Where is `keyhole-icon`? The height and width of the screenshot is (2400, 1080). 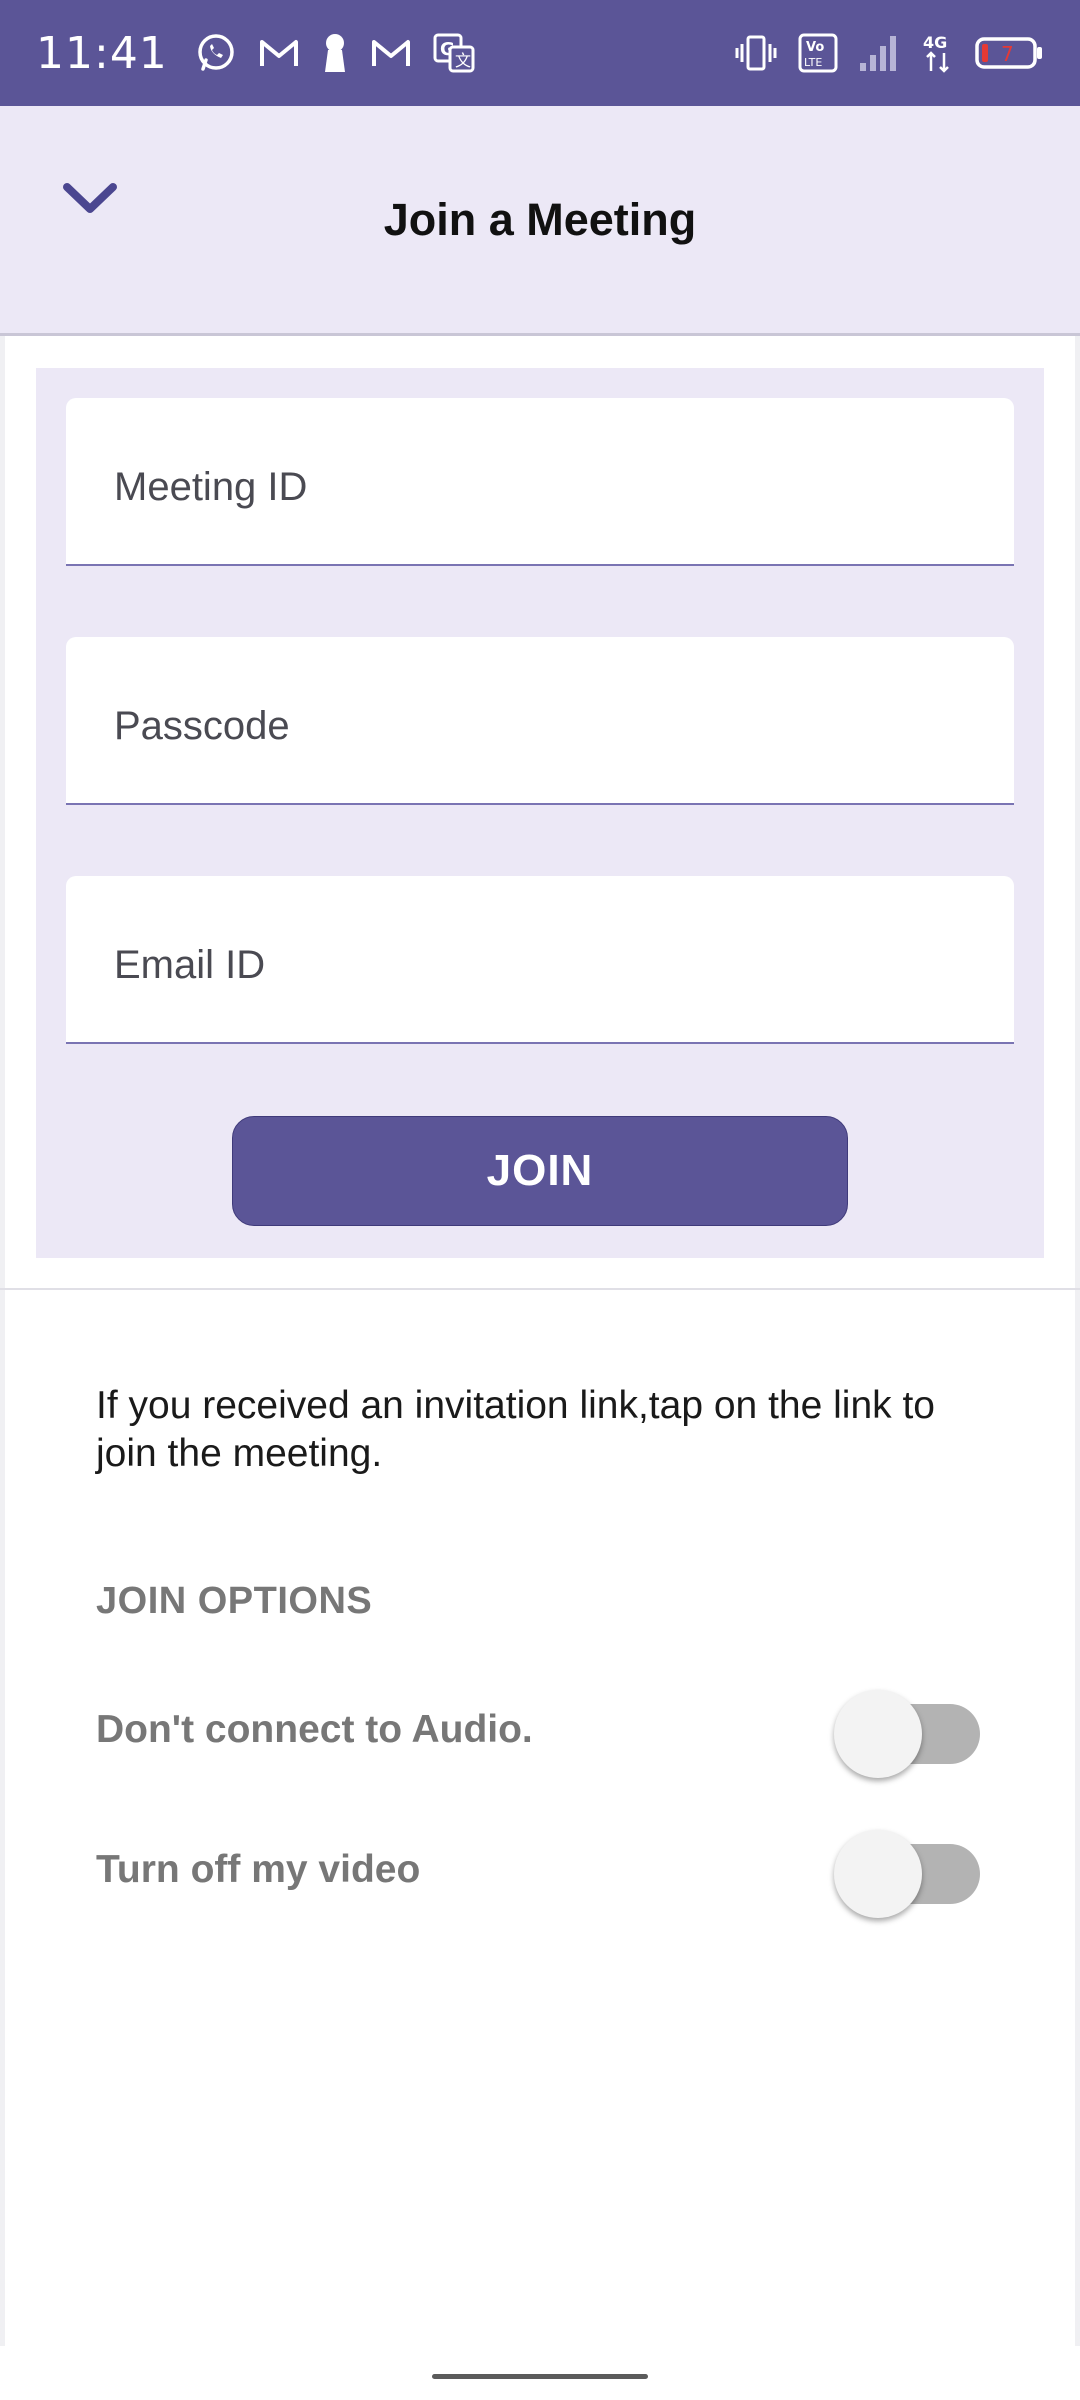
keyhole-icon is located at coordinates (335, 53).